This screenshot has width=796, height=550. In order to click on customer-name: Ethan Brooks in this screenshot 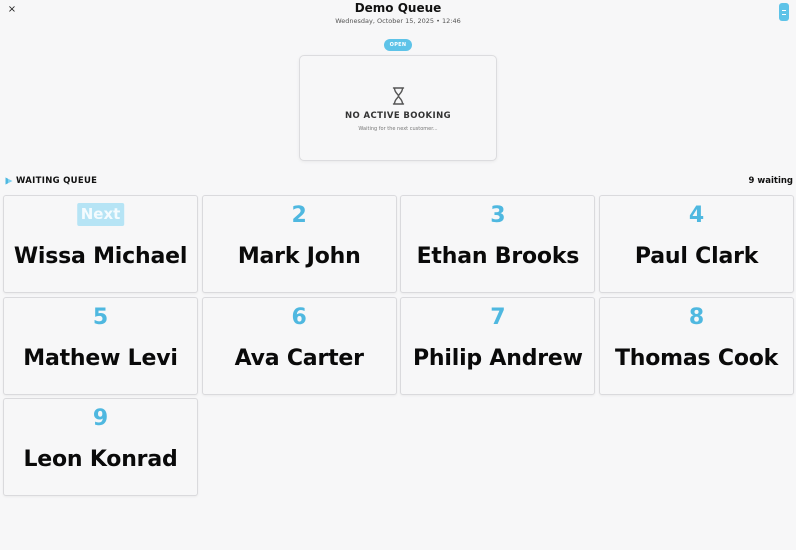, I will do `click(498, 256)`.